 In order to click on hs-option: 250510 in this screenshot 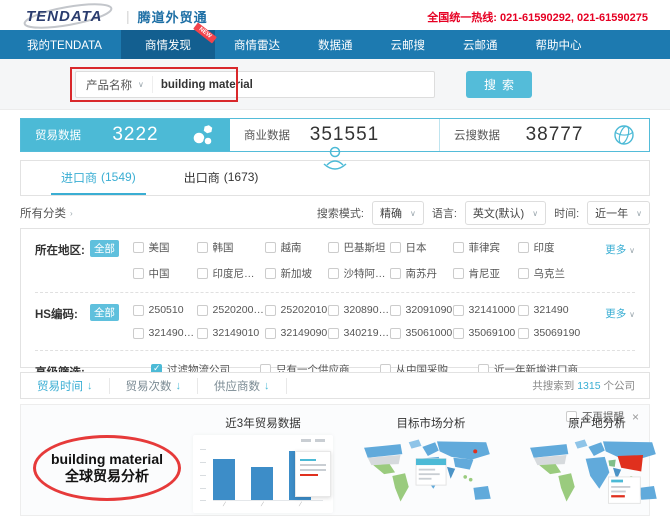, I will do `click(164, 310)`.